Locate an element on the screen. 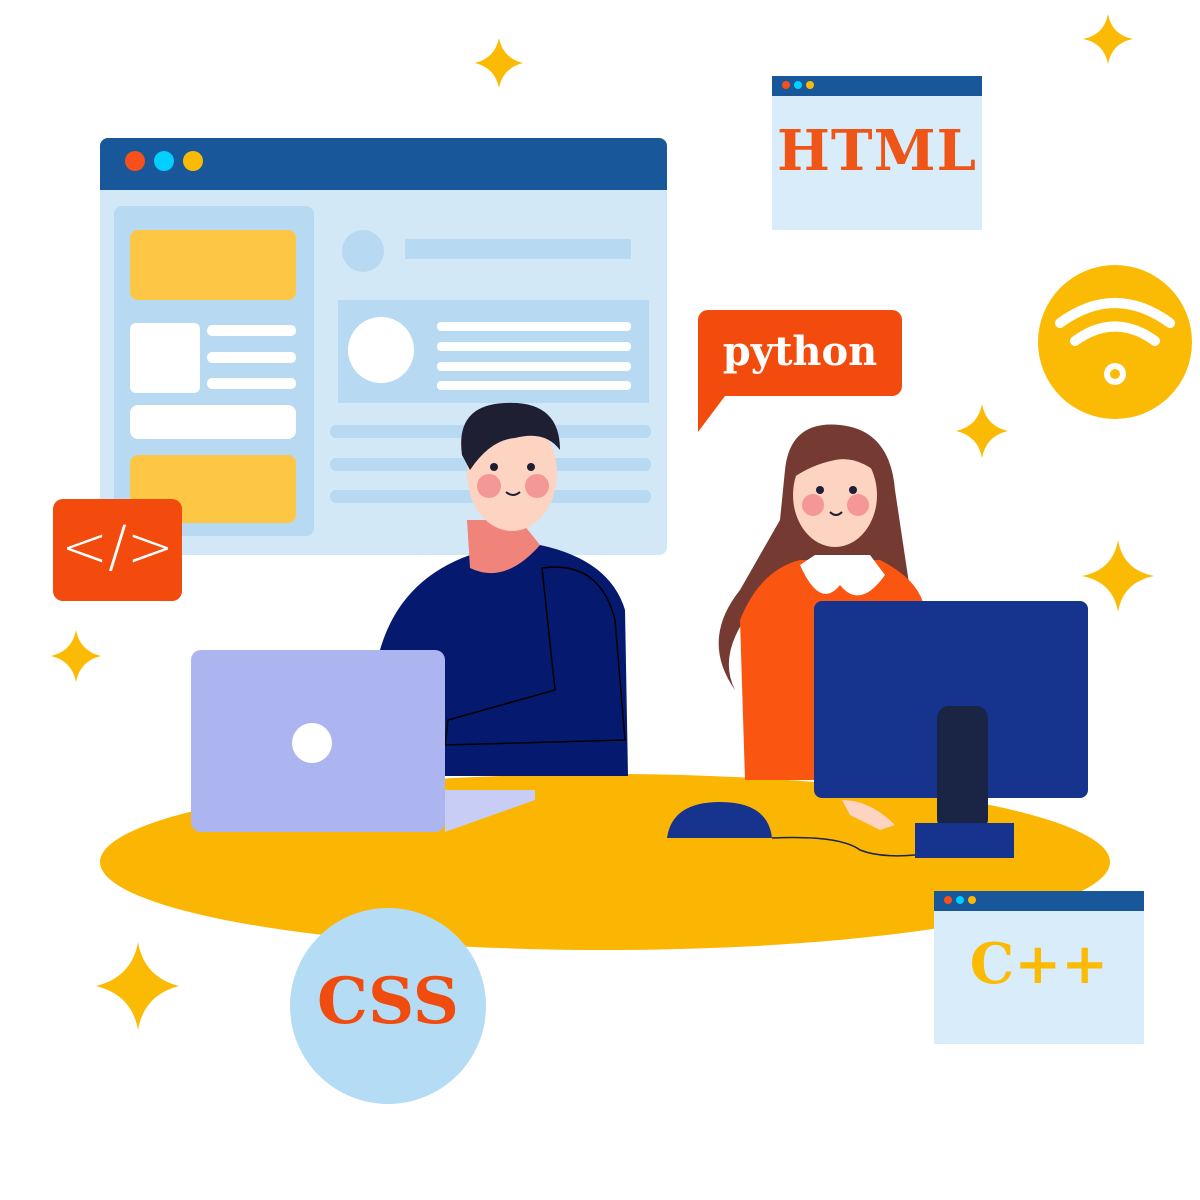 This screenshot has height=1200, width=1200. browser-content is located at coordinates (390, 376).